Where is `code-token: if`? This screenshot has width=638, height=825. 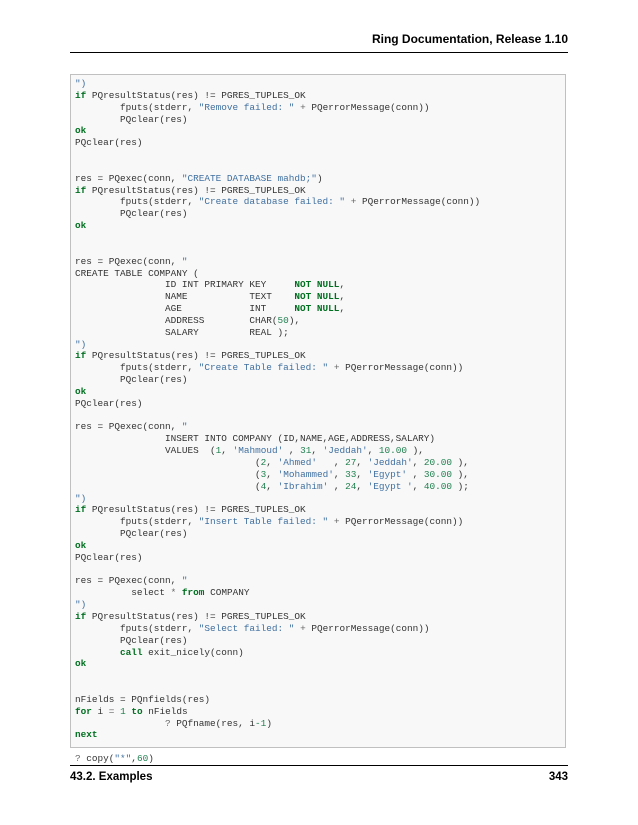
code-token: if is located at coordinates (81, 510).